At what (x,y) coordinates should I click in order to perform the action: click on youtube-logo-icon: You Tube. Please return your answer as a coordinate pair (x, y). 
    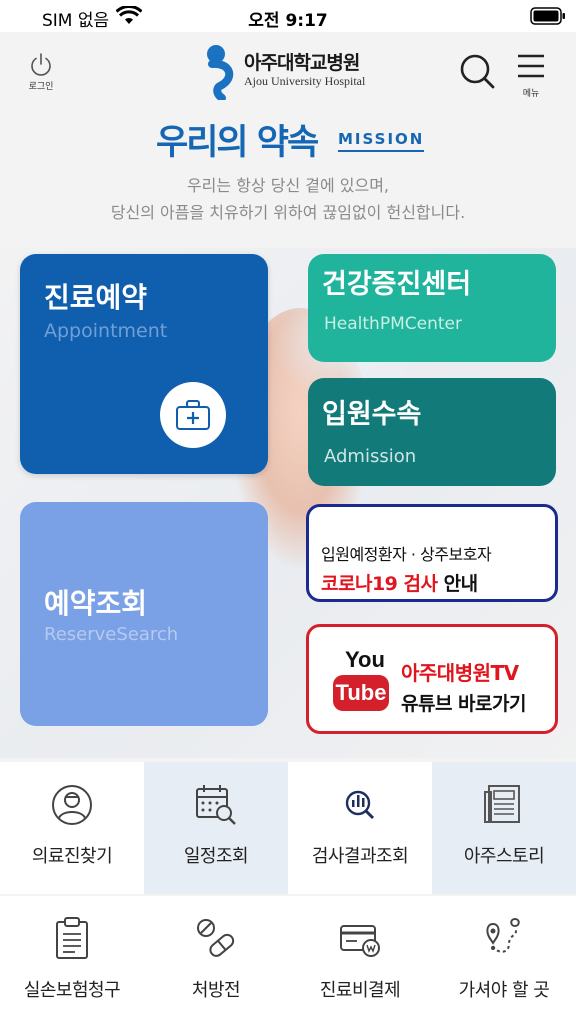
    Looking at the image, I should click on (362, 682).